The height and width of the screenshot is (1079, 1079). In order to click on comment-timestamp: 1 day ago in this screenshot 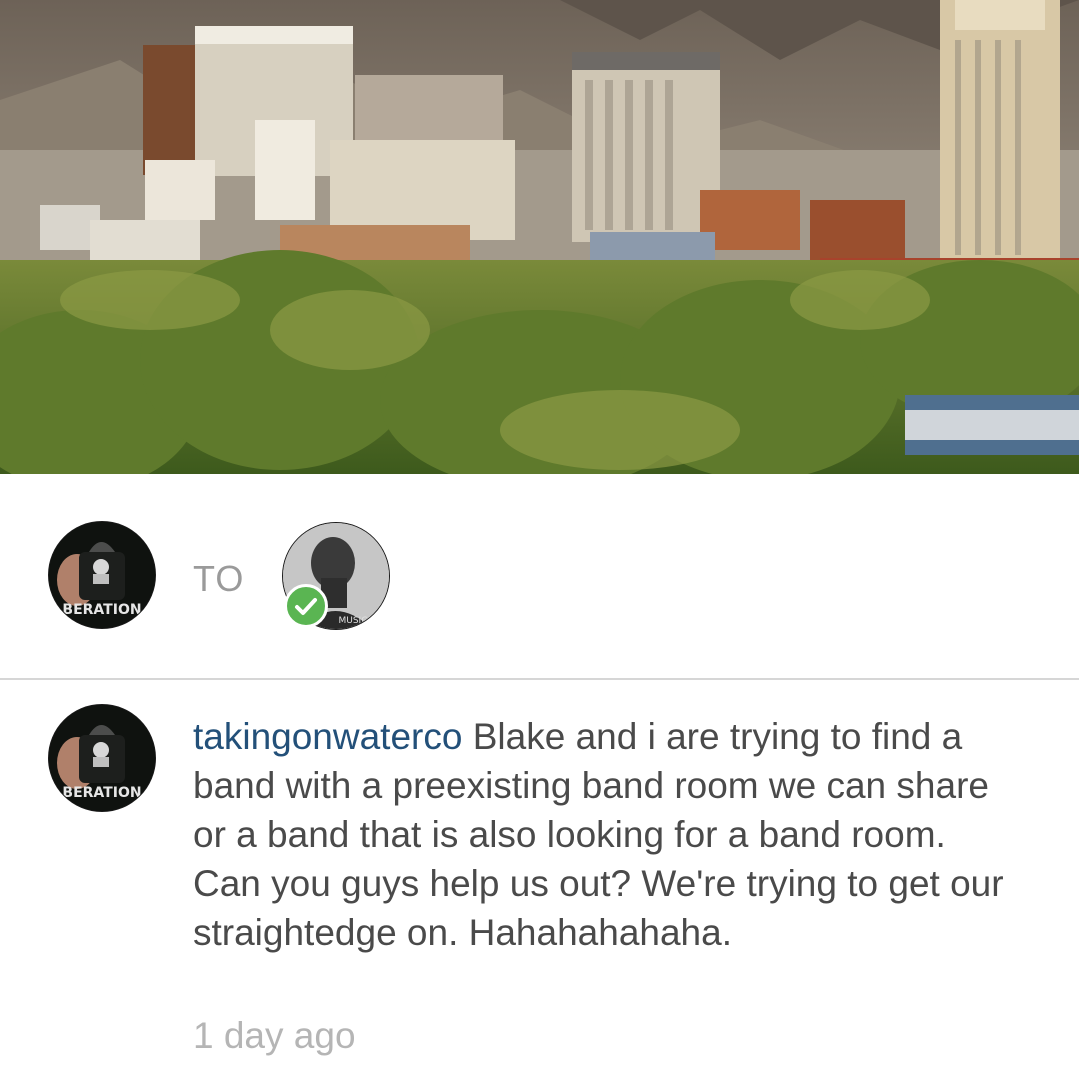, I will do `click(274, 1035)`.